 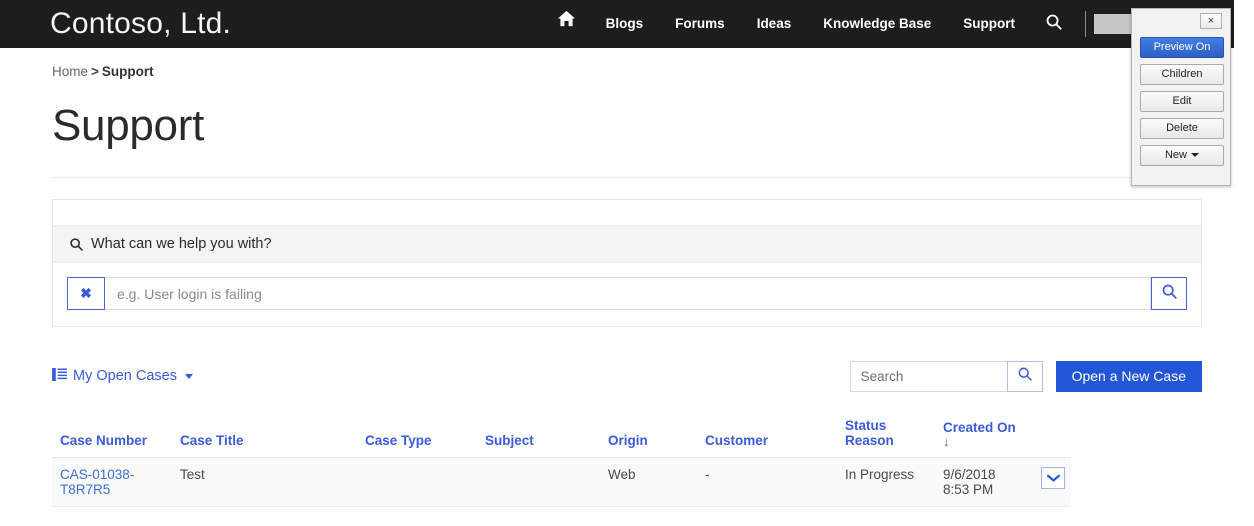 I want to click on nav-item-blogs: Blogs, so click(x=625, y=24).